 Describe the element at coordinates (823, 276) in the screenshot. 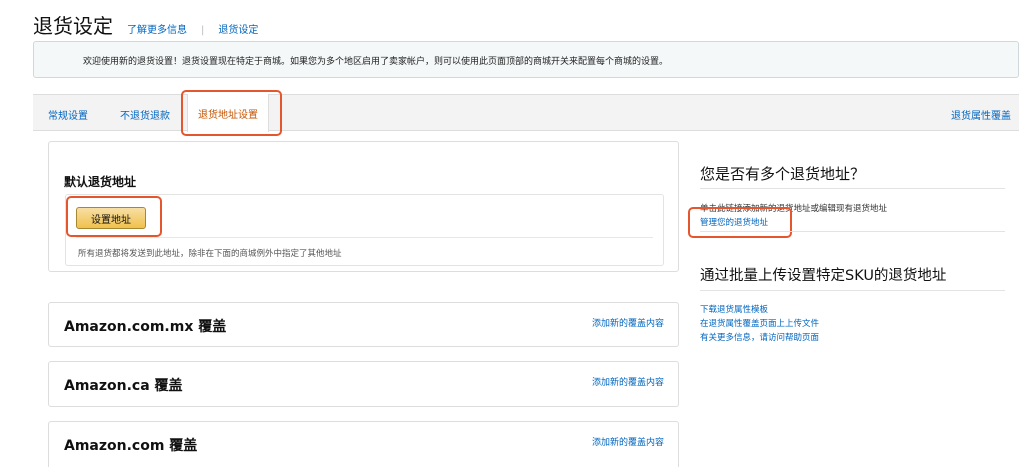

I see `bulk-upload-heading: 通过批量上传设置特定SKU的退货地址` at that location.